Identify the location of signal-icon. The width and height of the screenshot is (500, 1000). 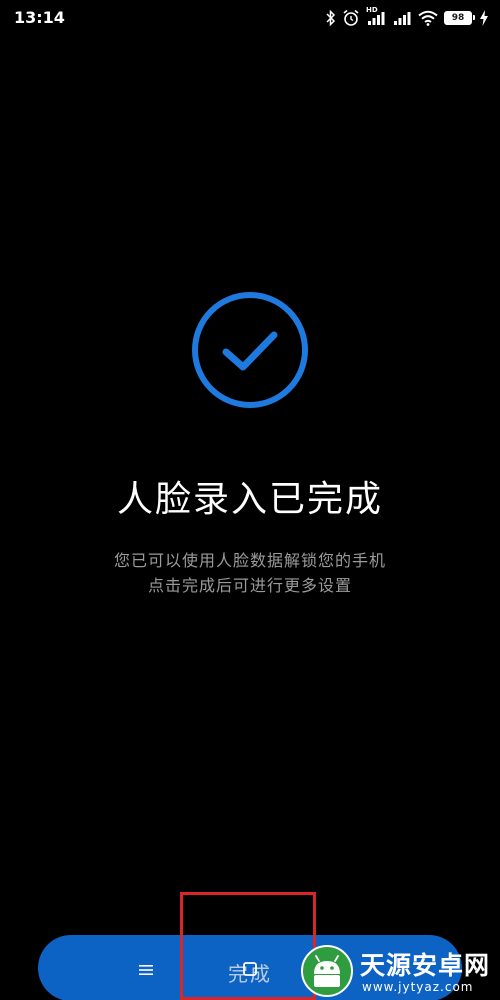
(402, 18).